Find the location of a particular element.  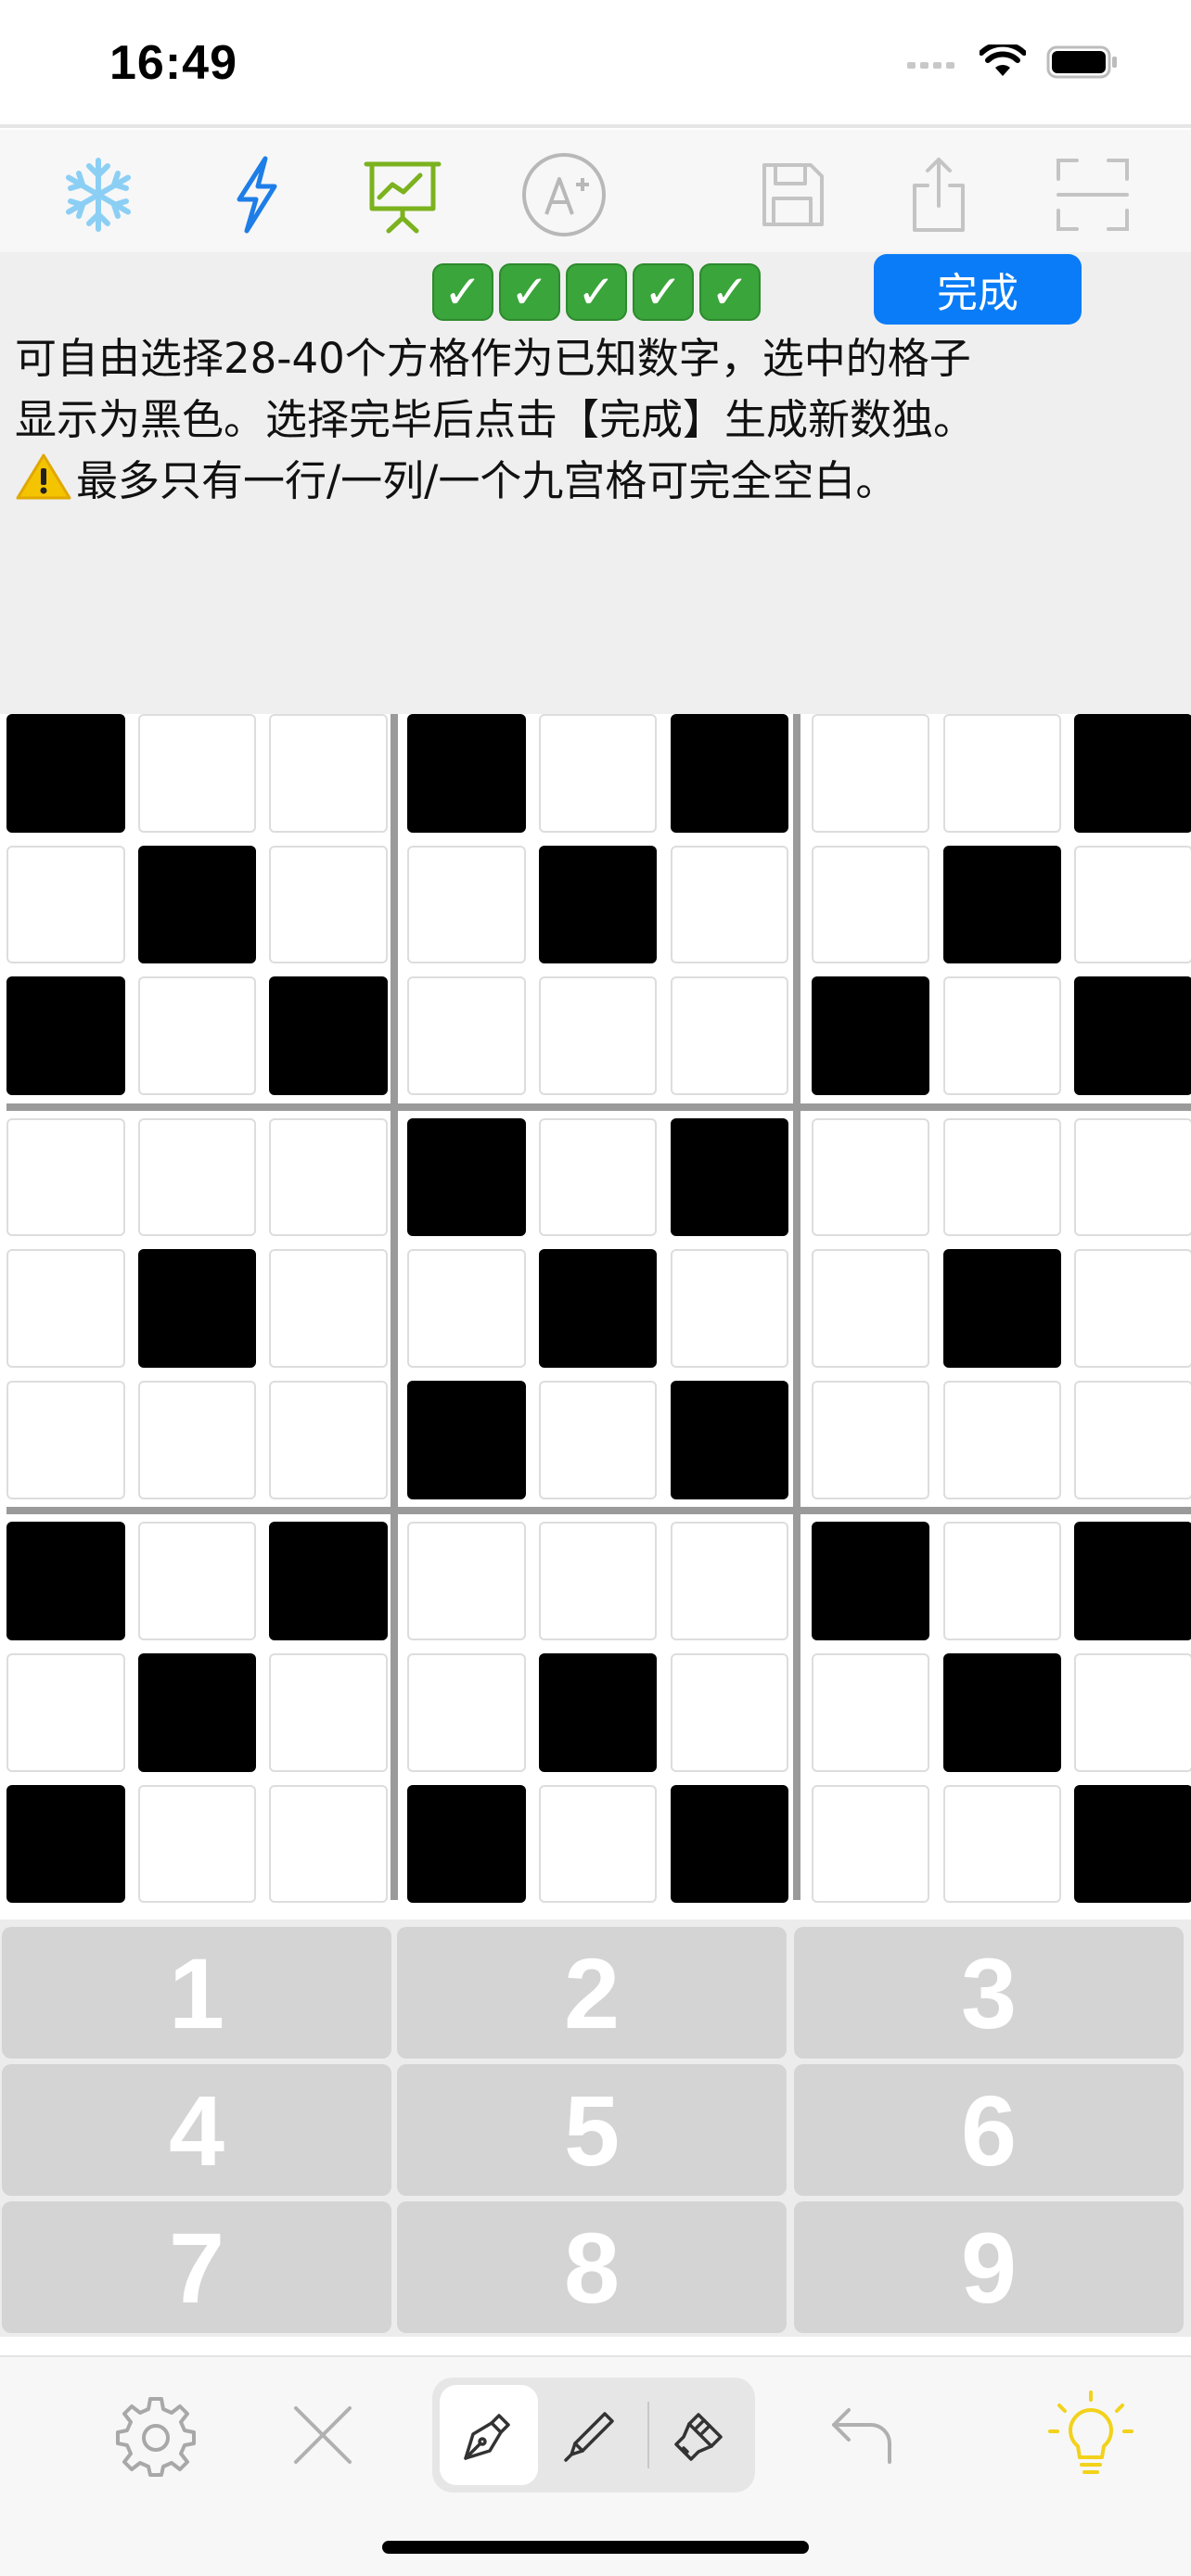

hint-bulb-icon is located at coordinates (1090, 2435).